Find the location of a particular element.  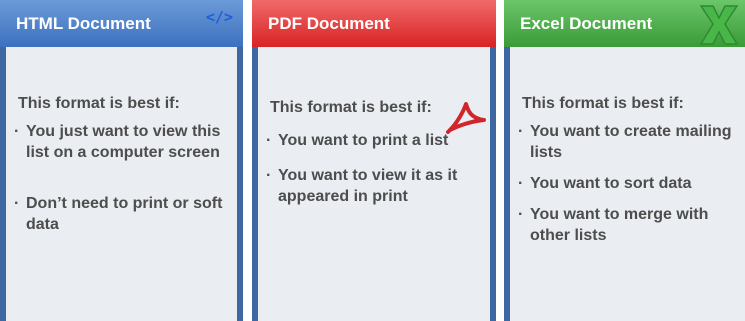

list-item-text: You want to create mailing lists is located at coordinates (631, 142).